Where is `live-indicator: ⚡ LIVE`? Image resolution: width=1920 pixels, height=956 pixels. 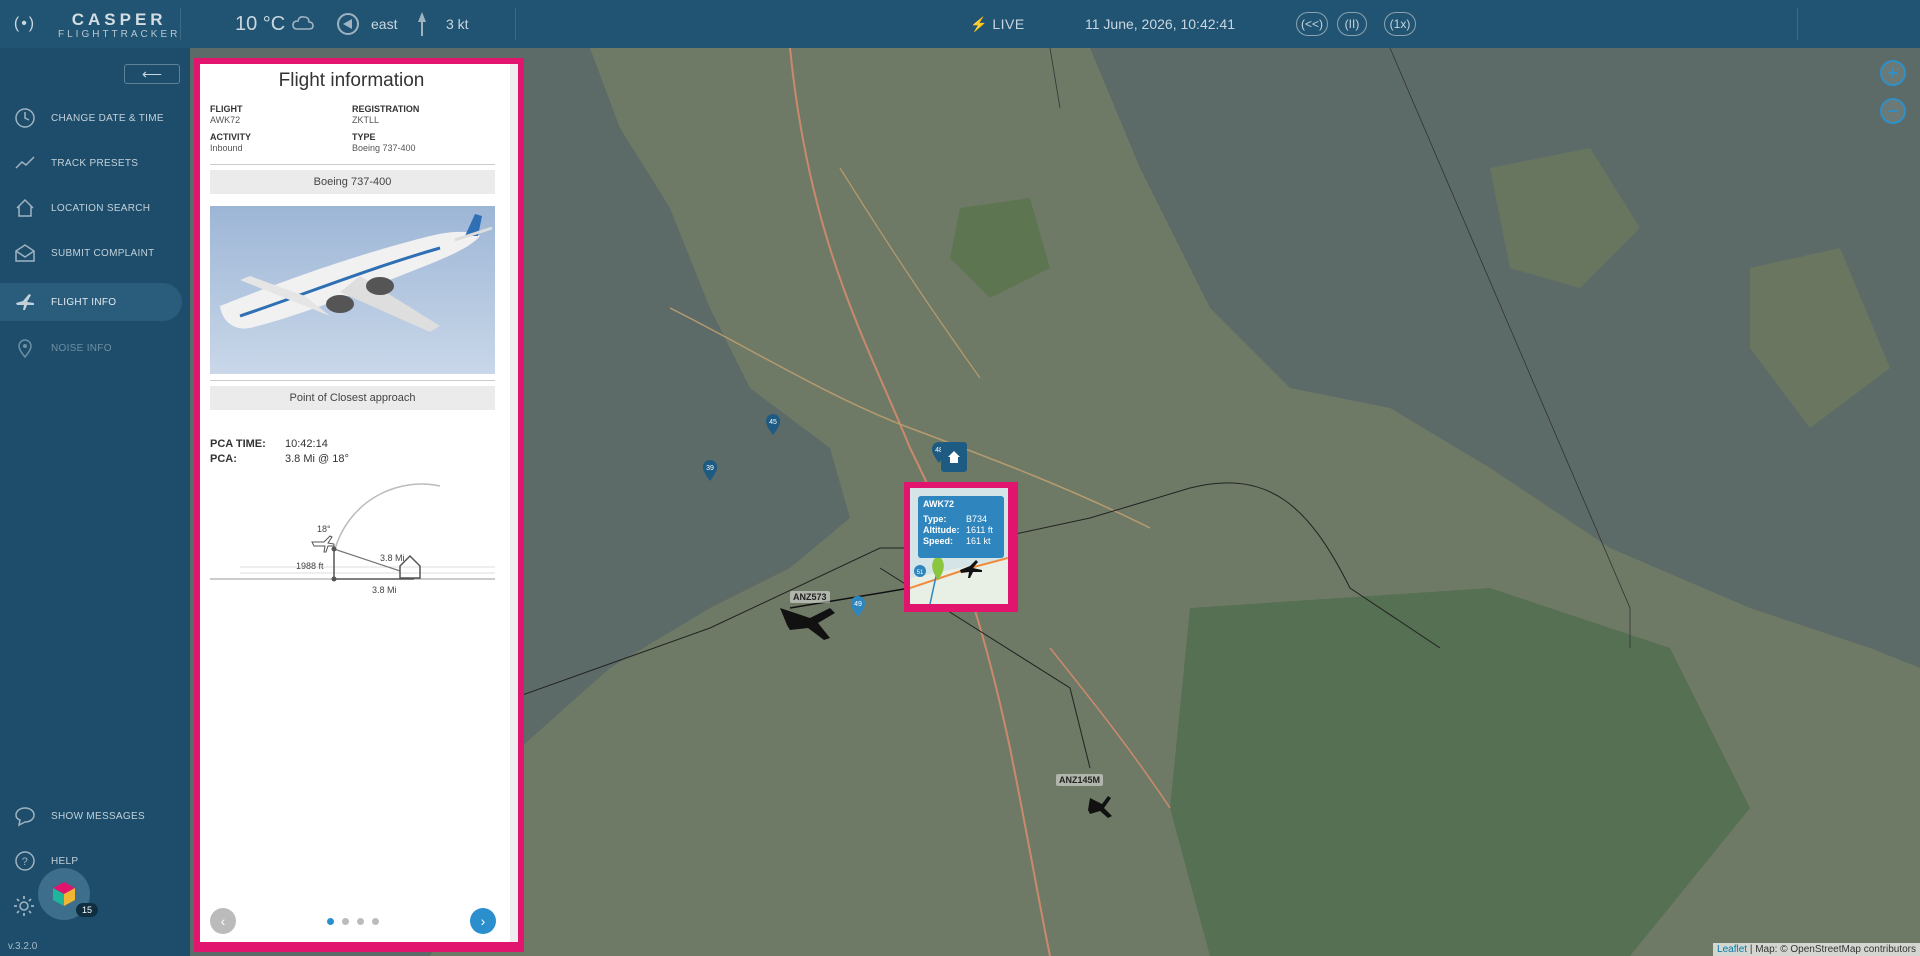
live-indicator: ⚡ LIVE is located at coordinates (997, 24).